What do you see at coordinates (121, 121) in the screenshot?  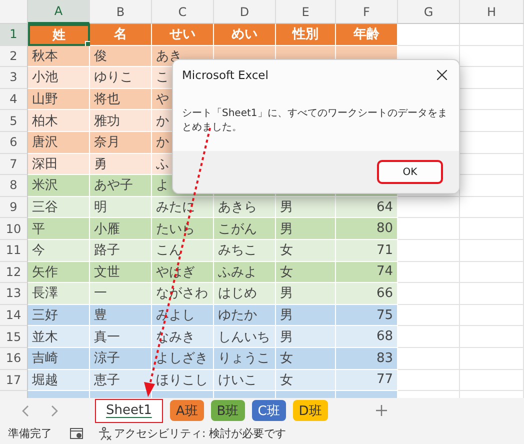 I see `table-cell: 雅功` at bounding box center [121, 121].